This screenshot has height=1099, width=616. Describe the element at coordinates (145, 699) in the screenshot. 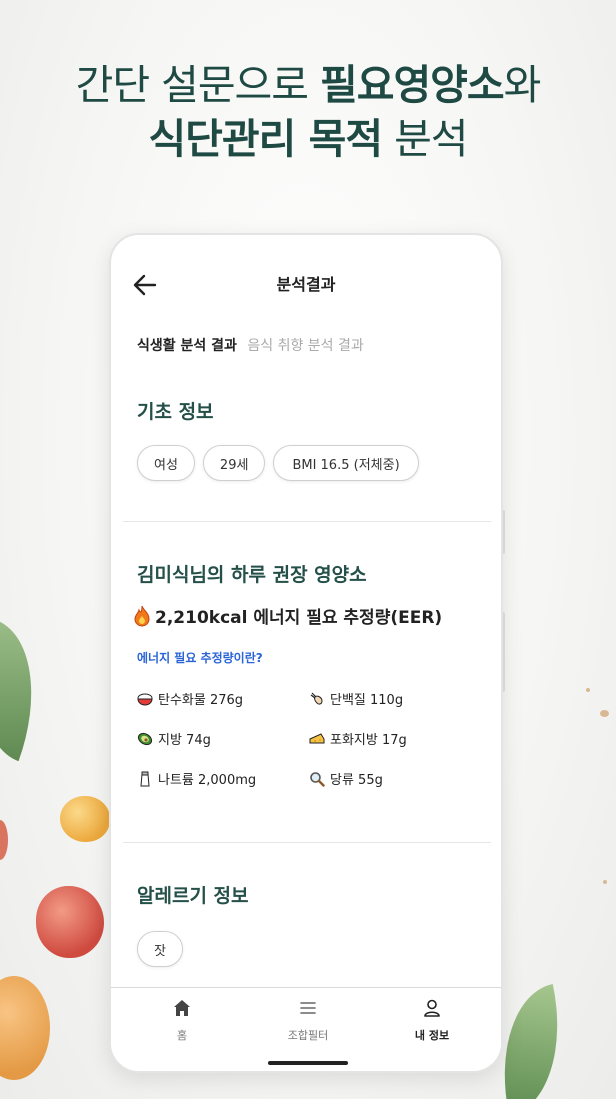

I see `rice-bowl-icon` at that location.